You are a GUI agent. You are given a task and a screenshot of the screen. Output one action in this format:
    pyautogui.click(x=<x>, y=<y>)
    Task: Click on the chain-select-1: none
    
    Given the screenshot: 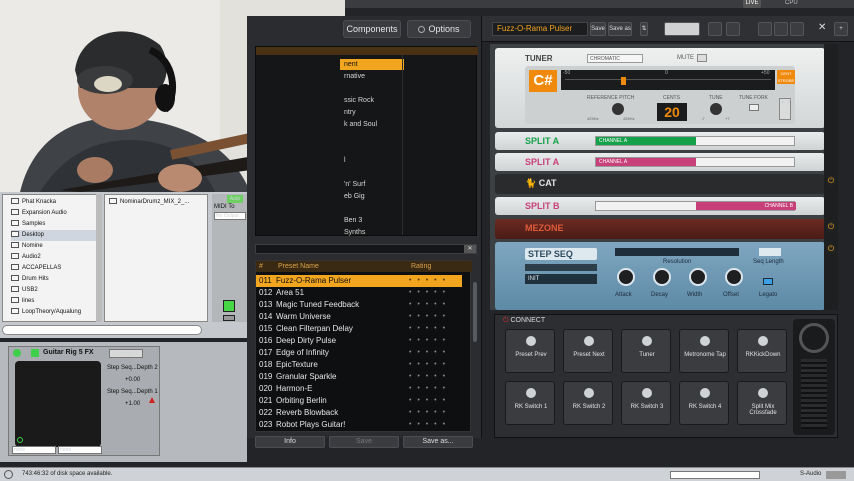 What is the action you would take?
    pyautogui.click(x=34, y=450)
    